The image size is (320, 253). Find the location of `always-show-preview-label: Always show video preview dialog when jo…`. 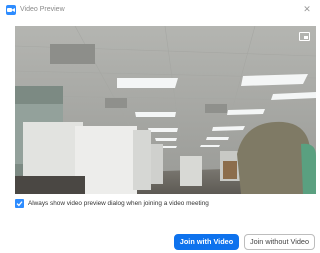

always-show-preview-label: Always show video preview dialog when jo… is located at coordinates (118, 204).